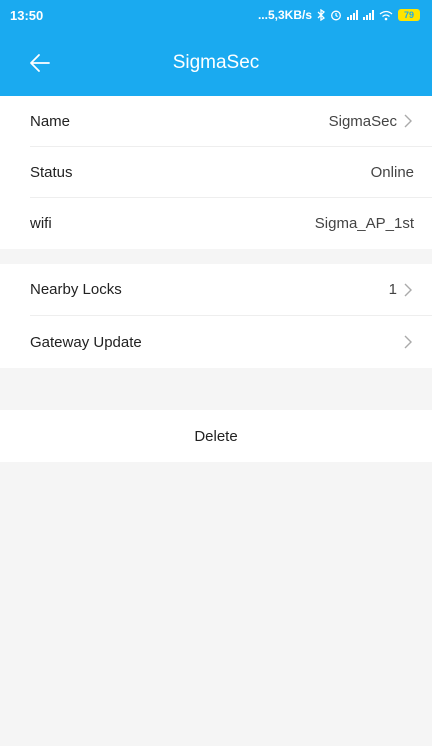  I want to click on status-icons: ...5,3KB/s 79, so click(339, 15).